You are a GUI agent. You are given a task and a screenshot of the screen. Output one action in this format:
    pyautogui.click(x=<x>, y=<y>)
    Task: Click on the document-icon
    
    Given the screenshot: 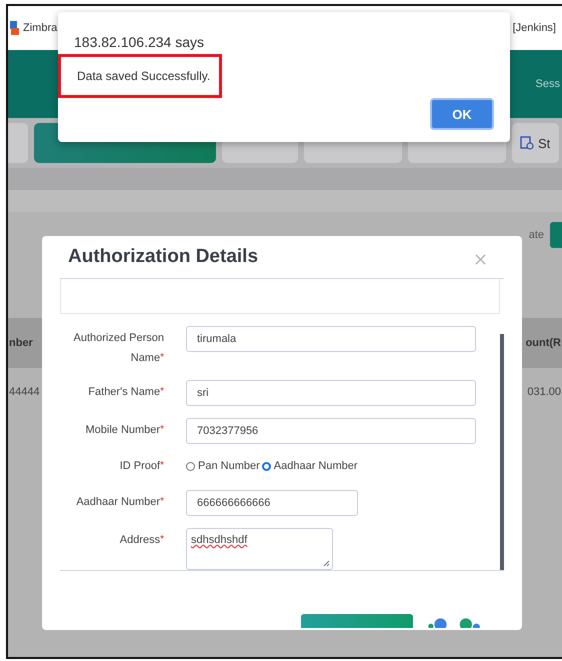 What is the action you would take?
    pyautogui.click(x=527, y=143)
    